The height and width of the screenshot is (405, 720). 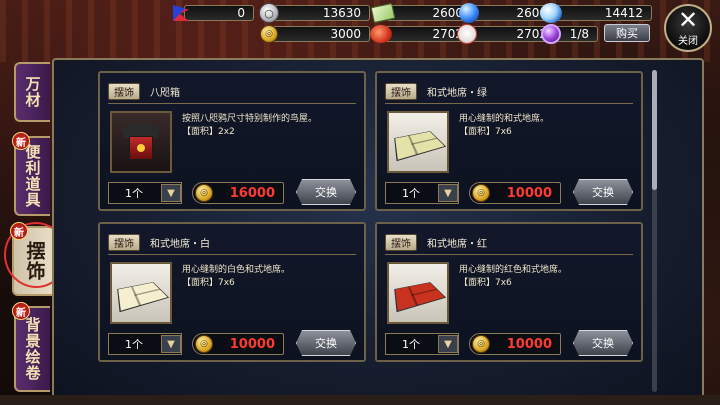 I want to click on tab-convenience-items: 新 便利道具, so click(x=31, y=174).